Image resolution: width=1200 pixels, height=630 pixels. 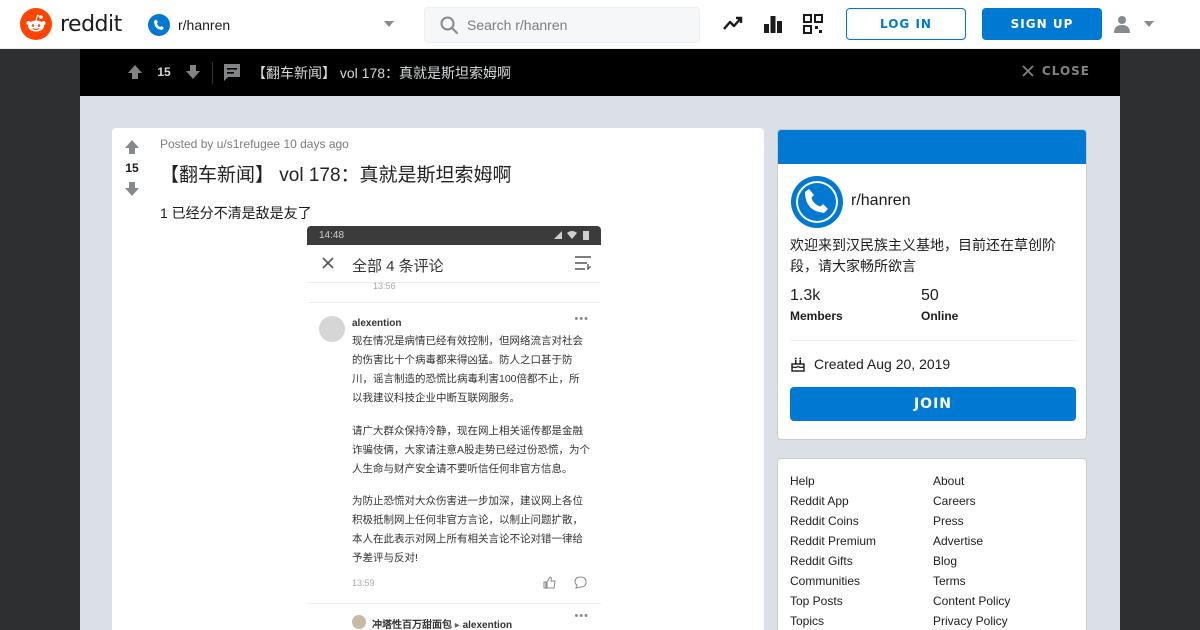 I want to click on leaderboard-icon, so click(x=773, y=24).